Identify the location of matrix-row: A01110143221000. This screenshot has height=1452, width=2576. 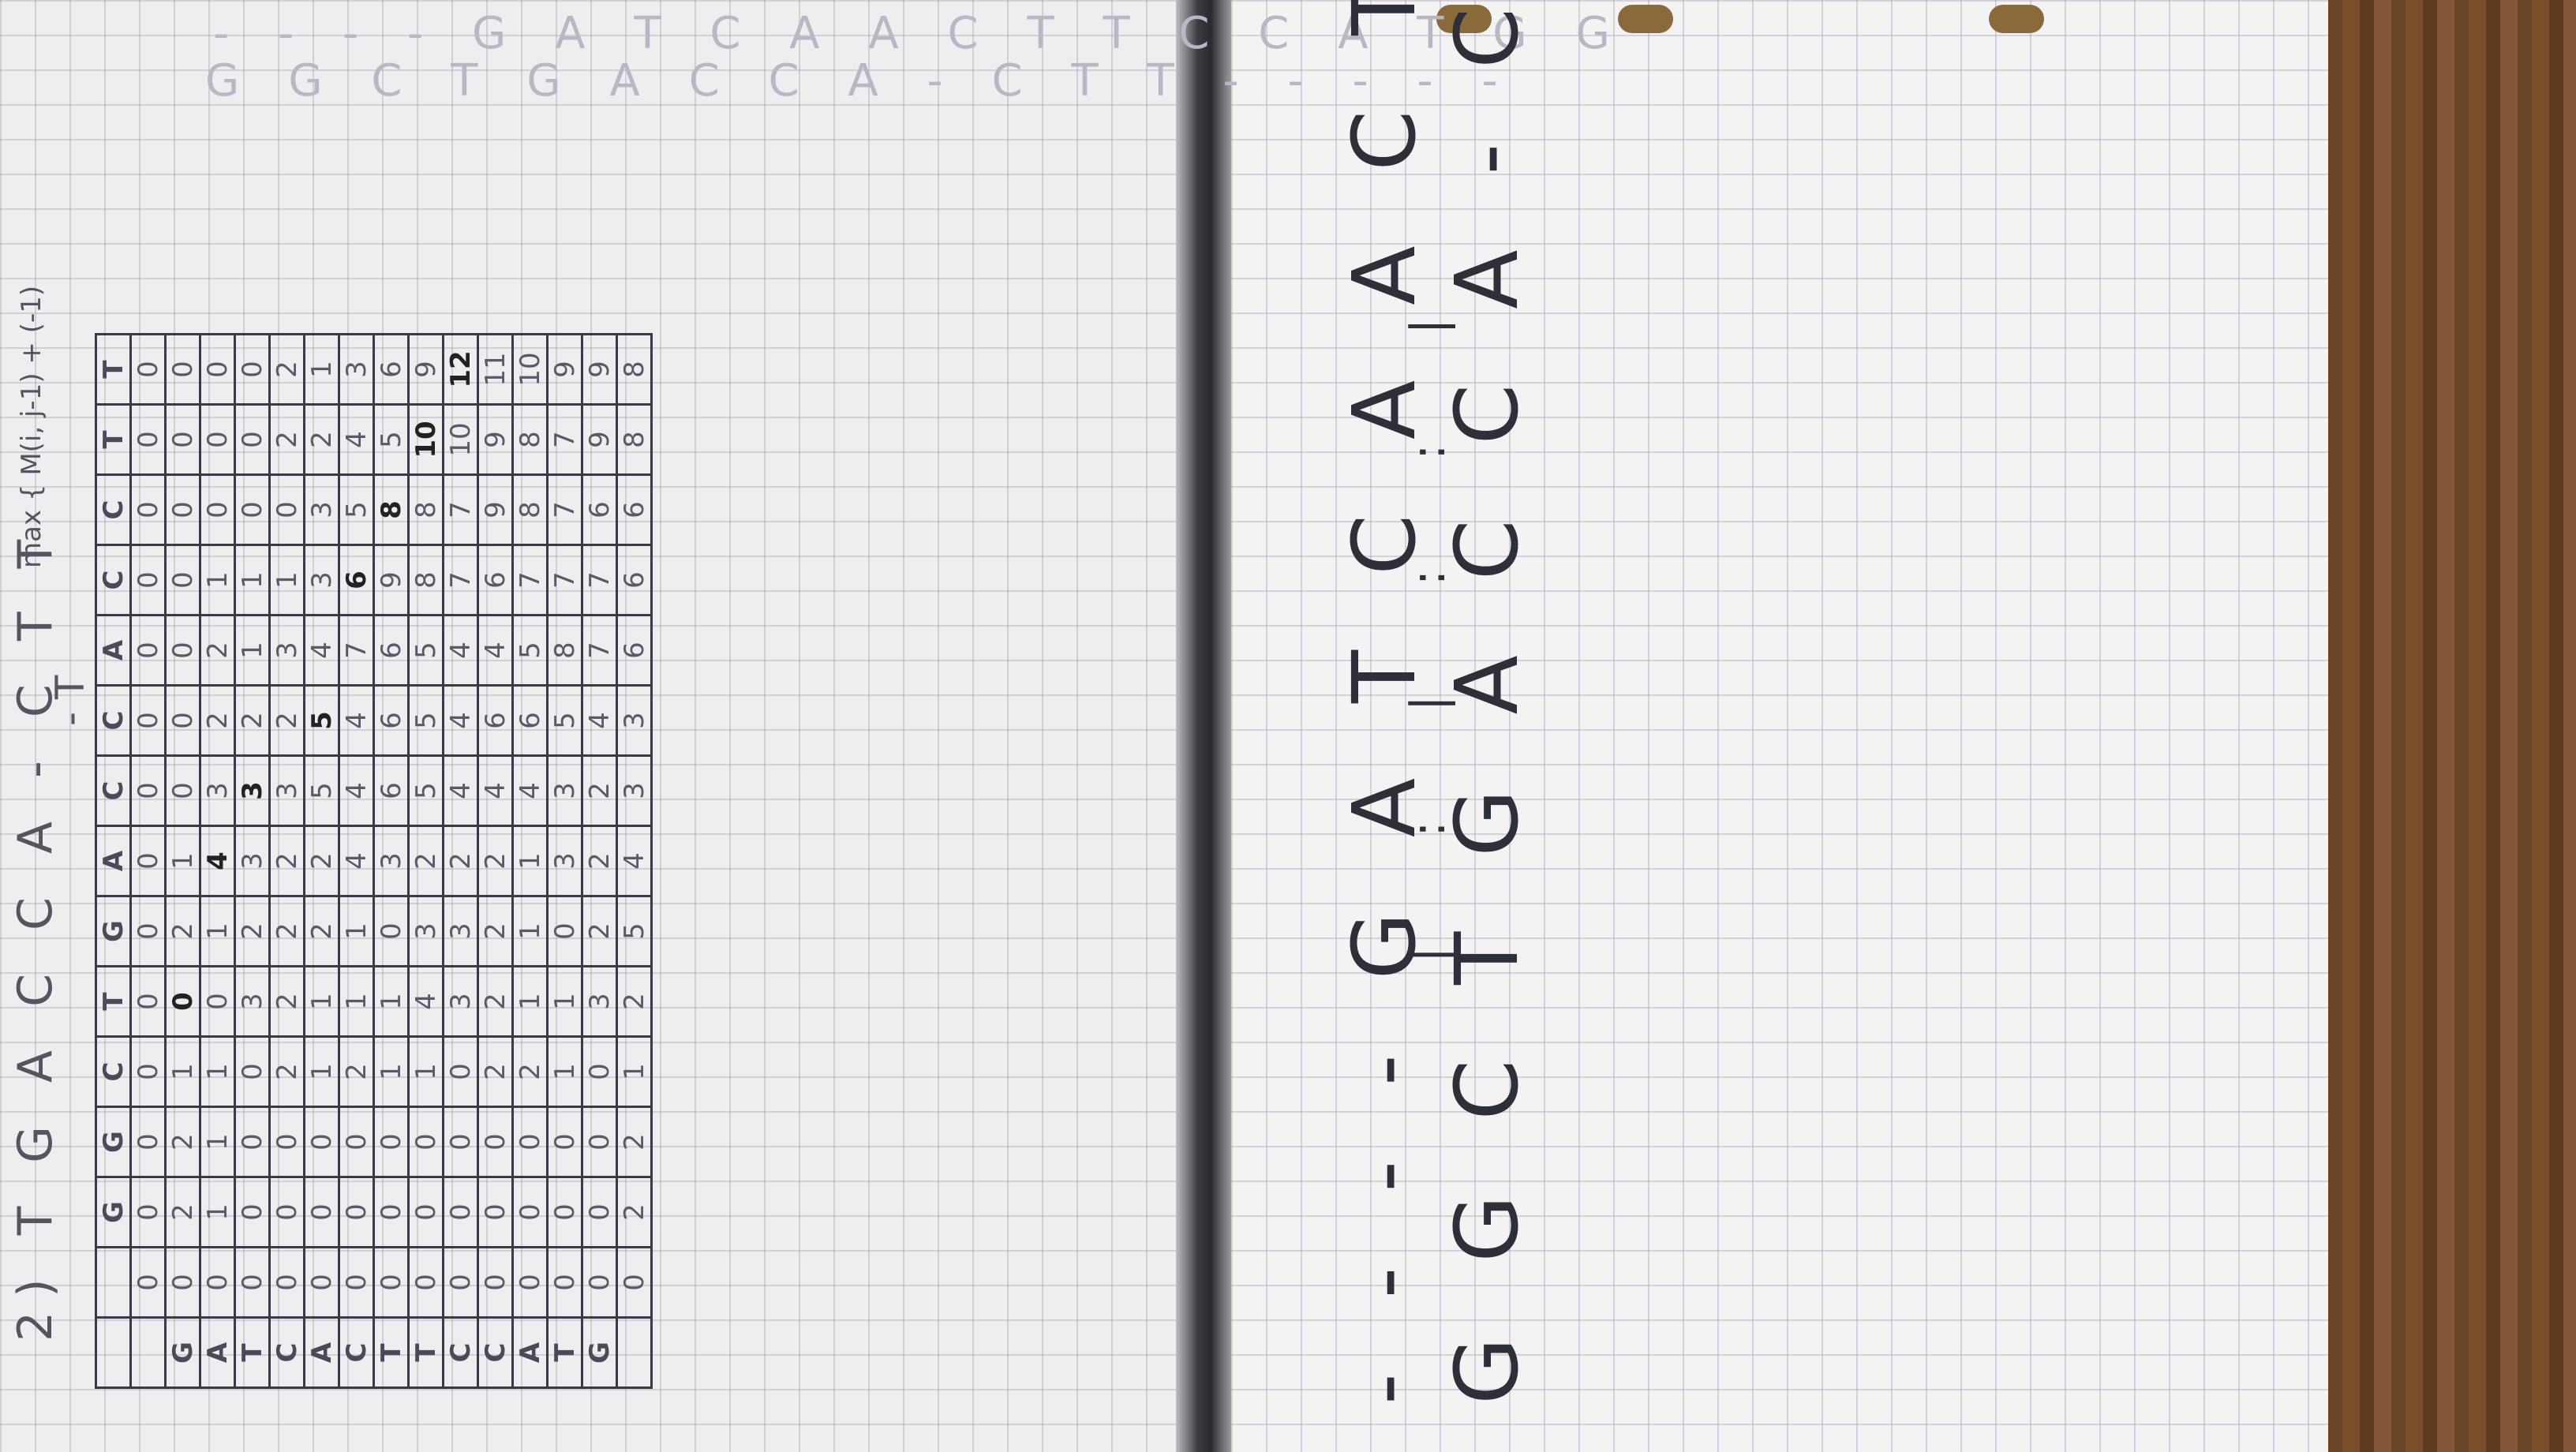
(217, 861).